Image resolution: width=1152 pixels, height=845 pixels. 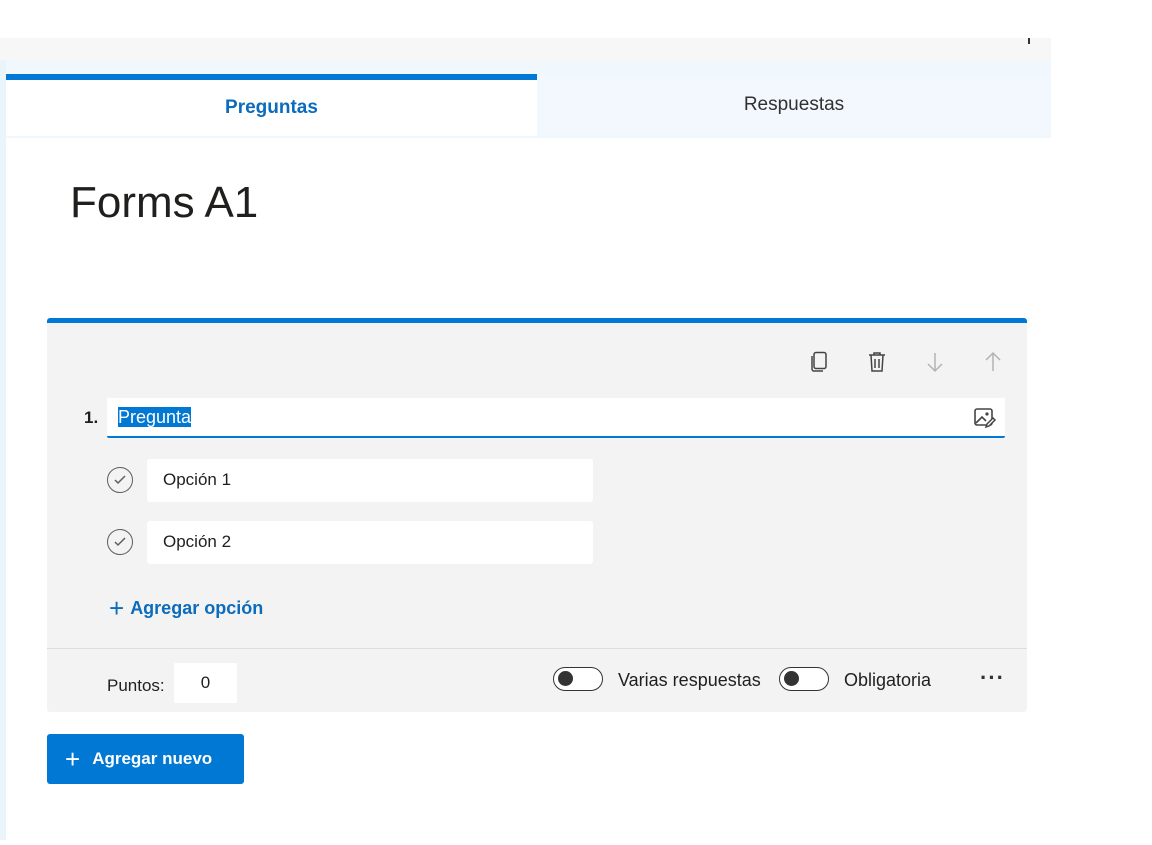 I want to click on tab-bar: Preguntas Respuestas, so click(x=528, y=99).